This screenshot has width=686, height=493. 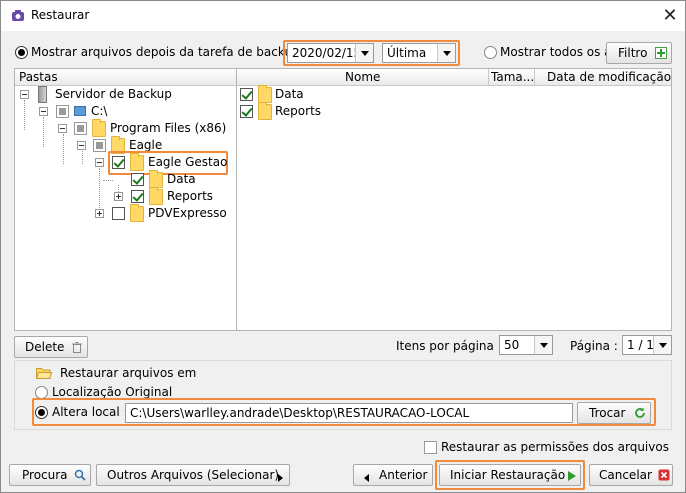 What do you see at coordinates (661, 53) in the screenshot?
I see `add-icon` at bounding box center [661, 53].